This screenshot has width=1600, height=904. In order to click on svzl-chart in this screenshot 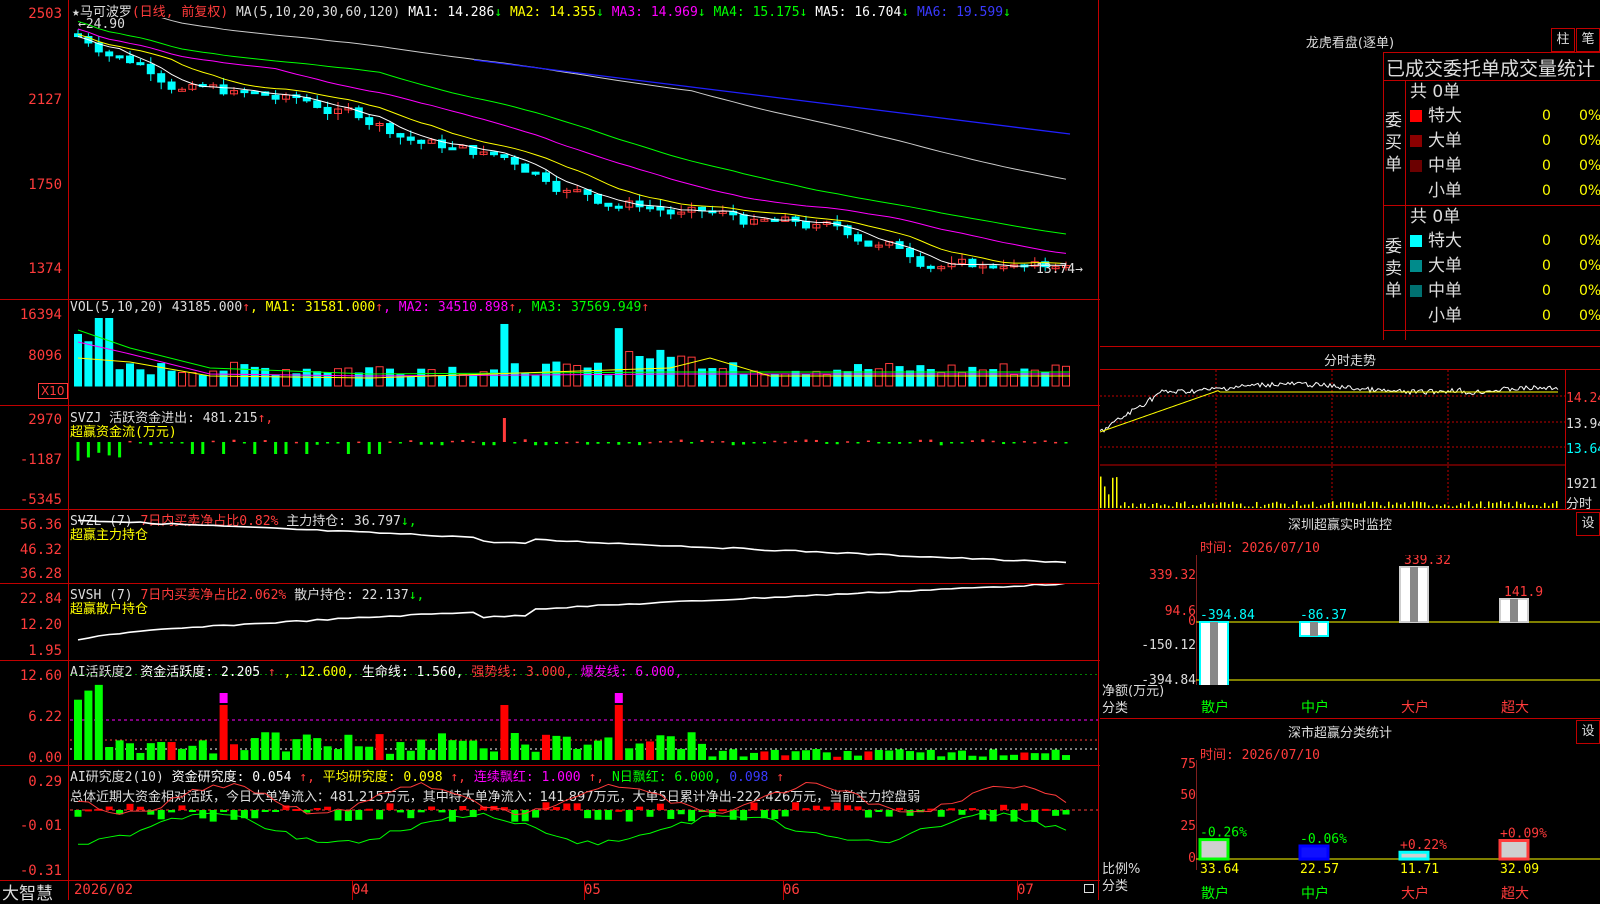, I will do `click(584, 546)`.